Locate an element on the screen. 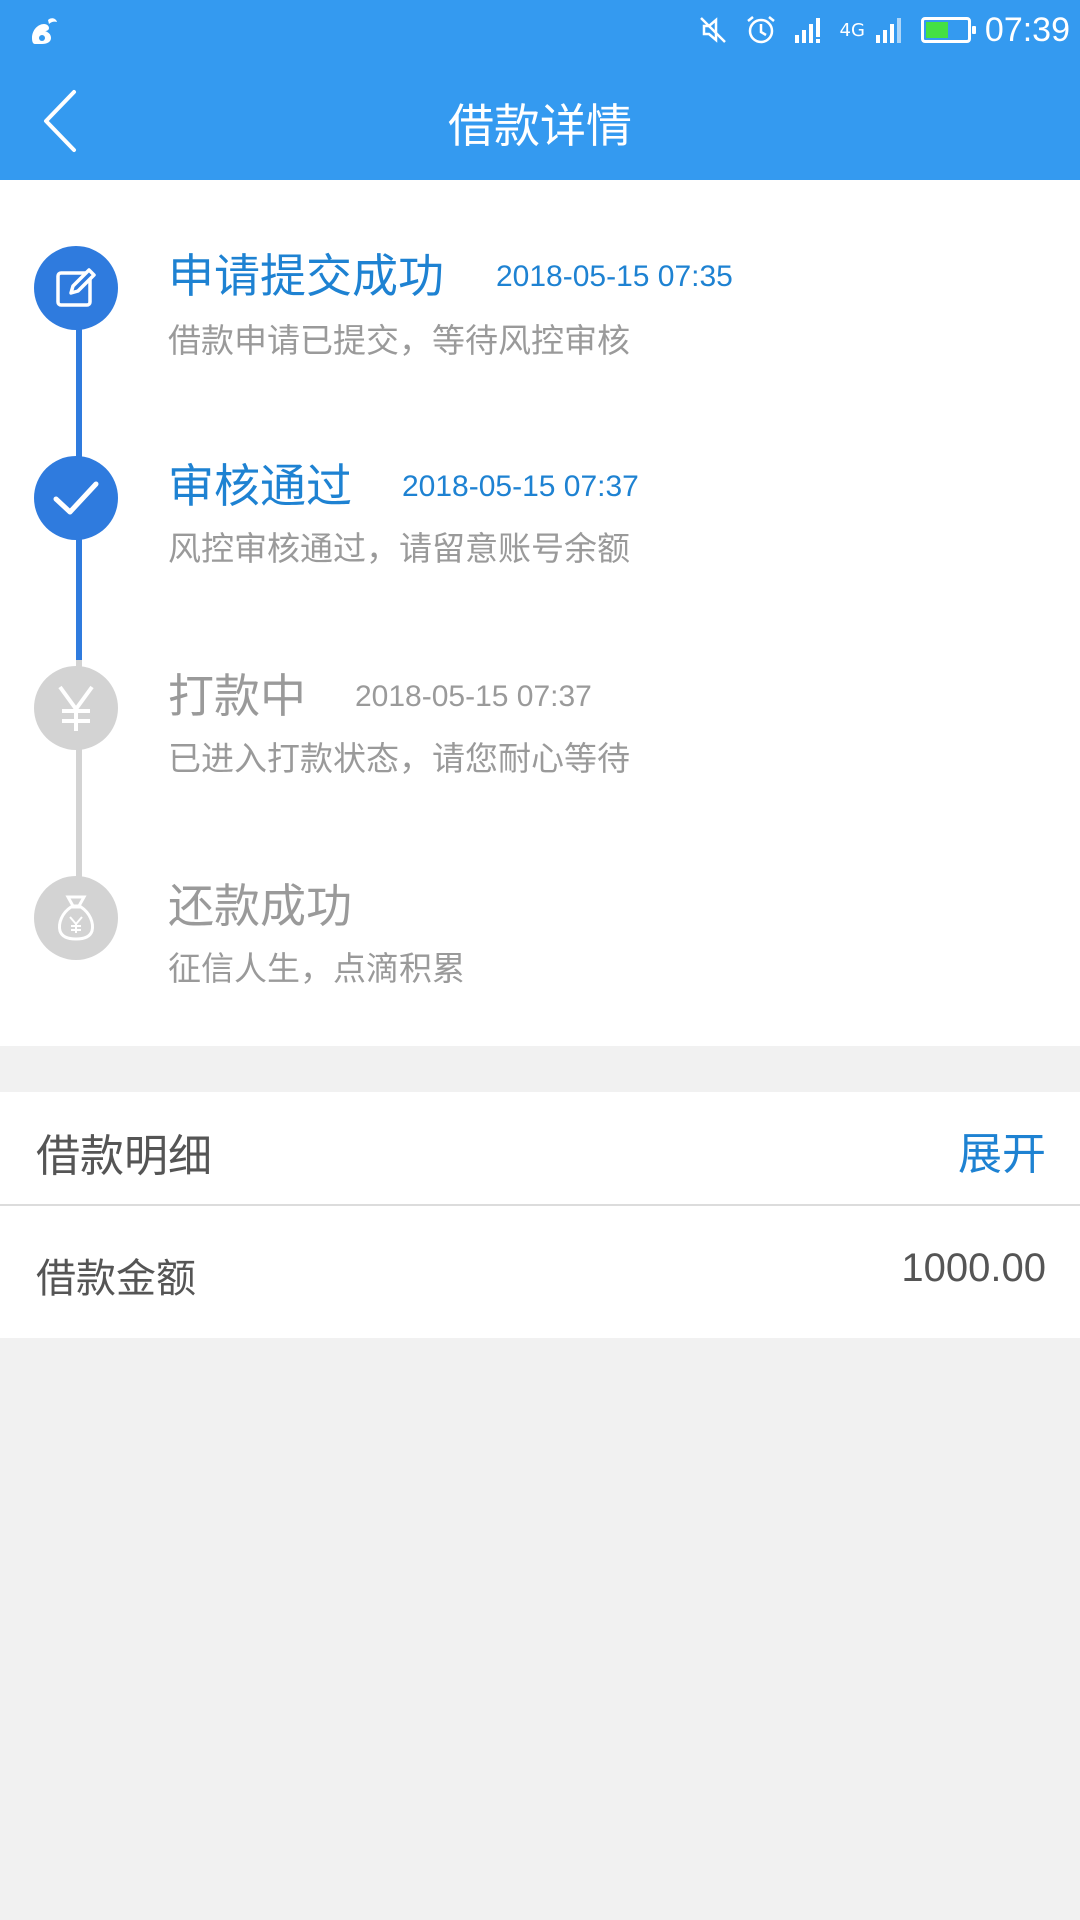 This screenshot has height=1920, width=1080. app-header: 4G 07:39 借款详情 is located at coordinates (540, 90).